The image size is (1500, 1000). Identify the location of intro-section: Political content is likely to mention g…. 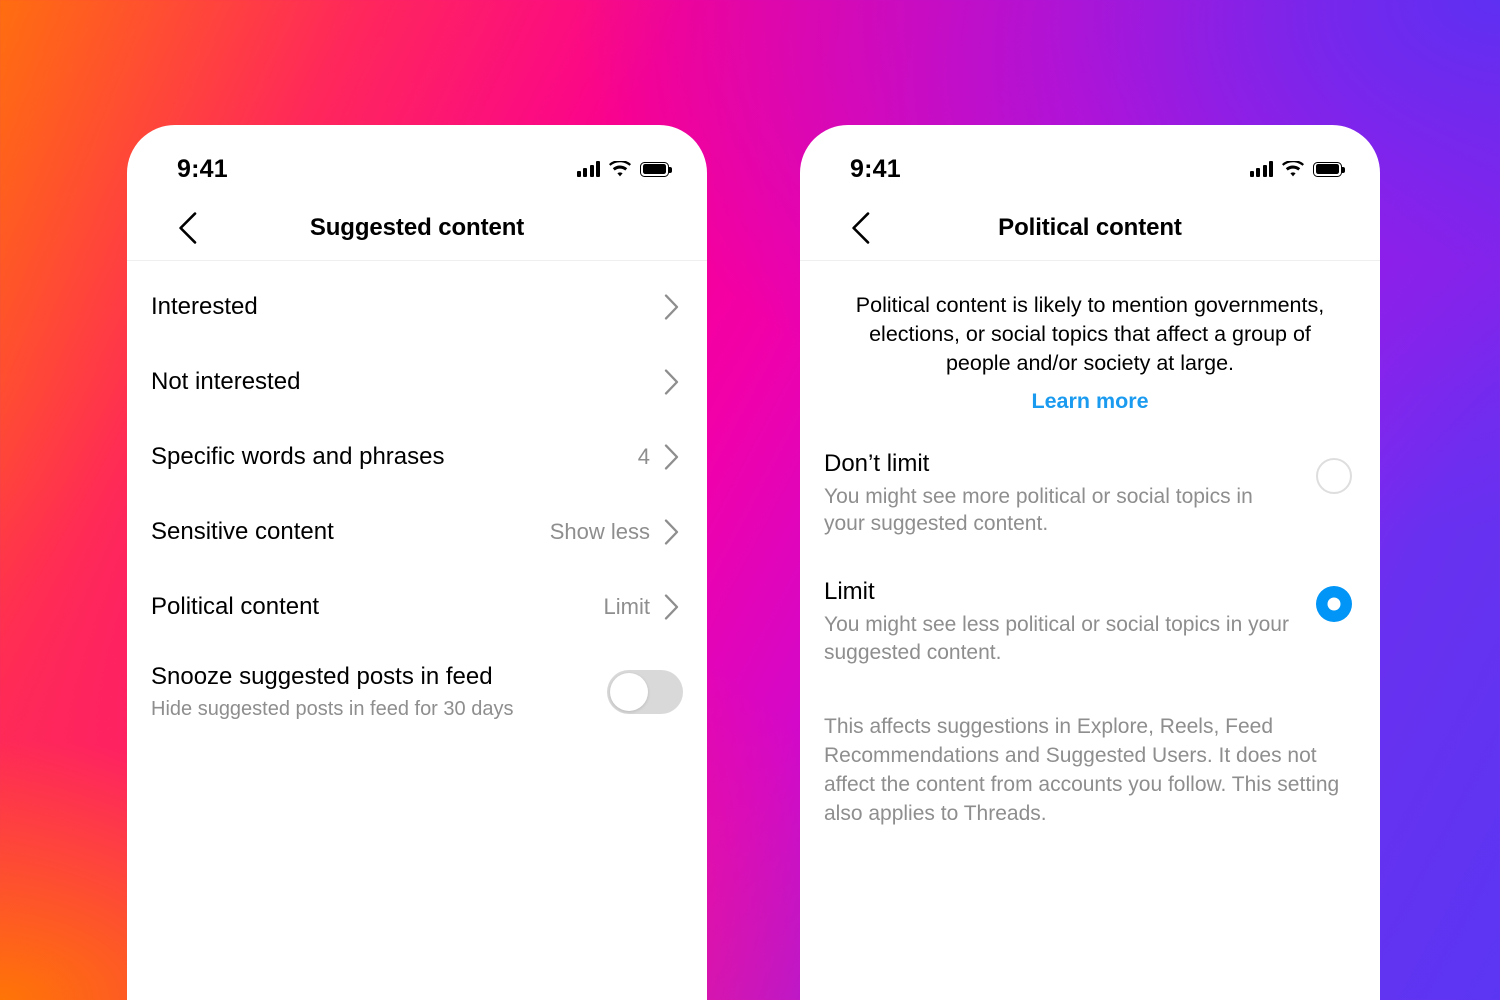
(1090, 337).